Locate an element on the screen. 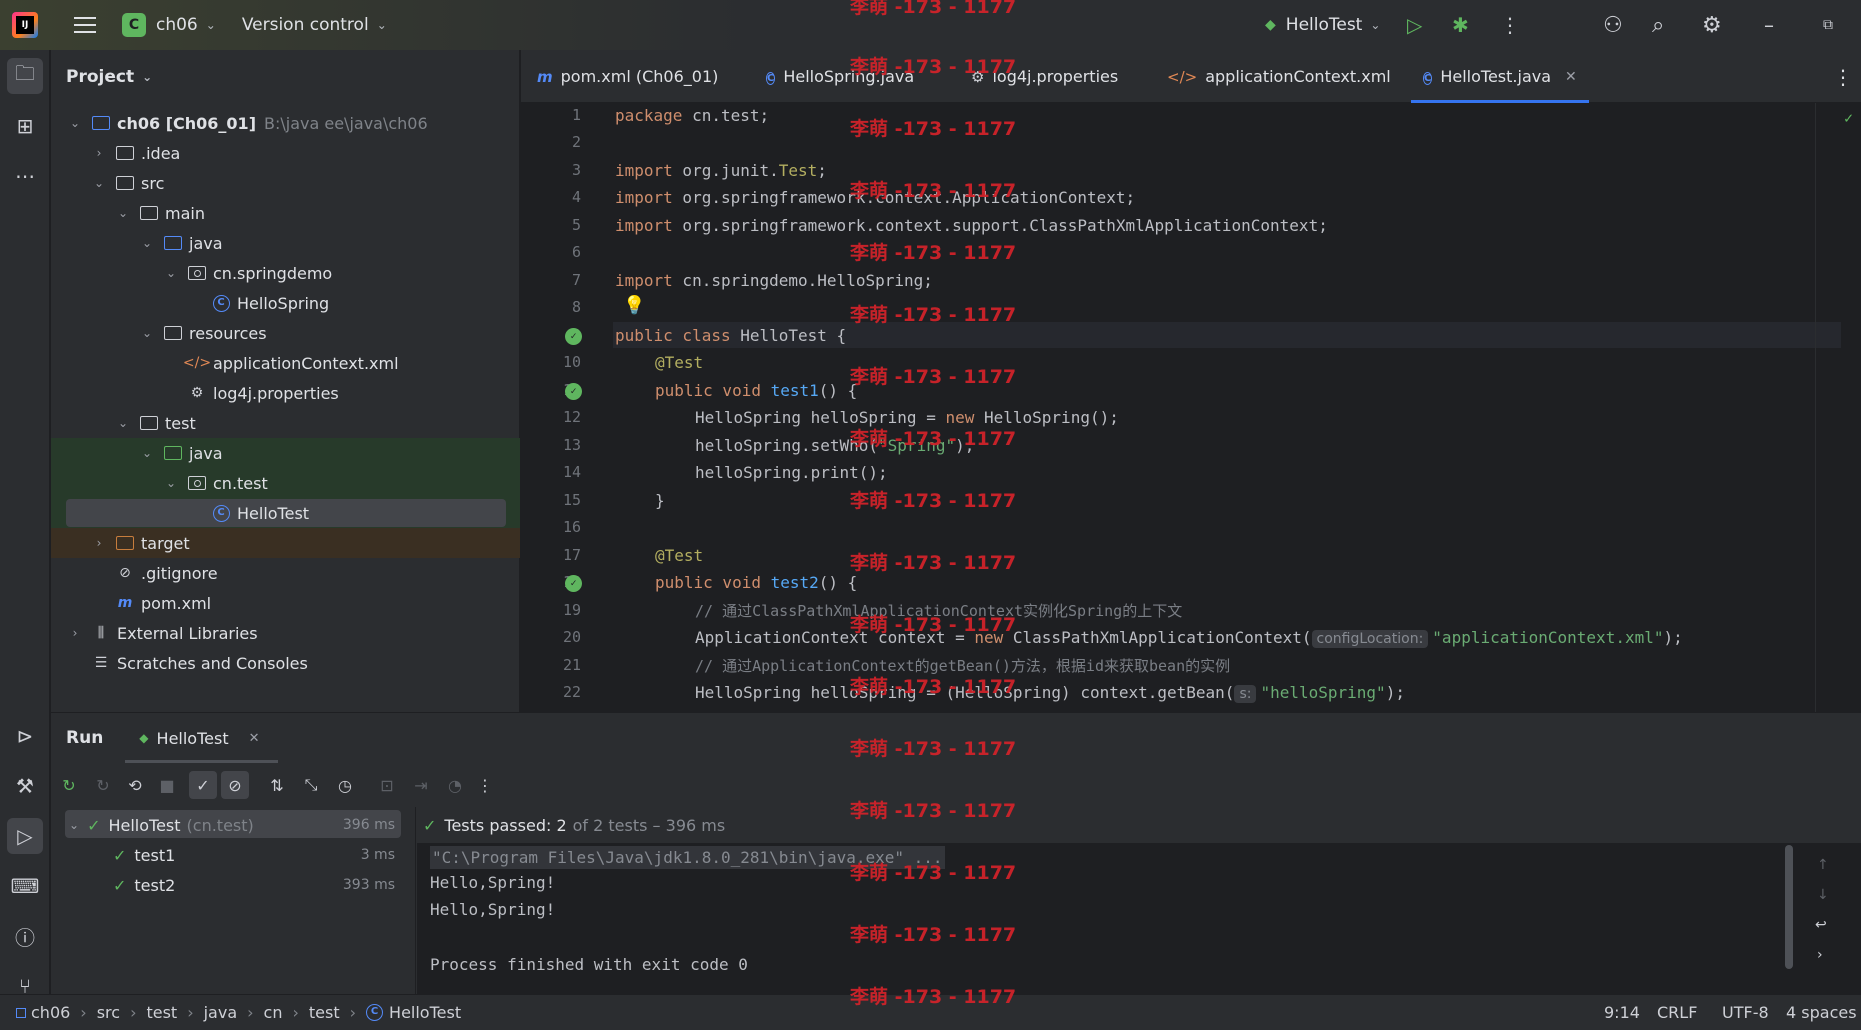 This screenshot has width=1861, height=1030. tree-item-pom: m pom.xml is located at coordinates (285, 603).